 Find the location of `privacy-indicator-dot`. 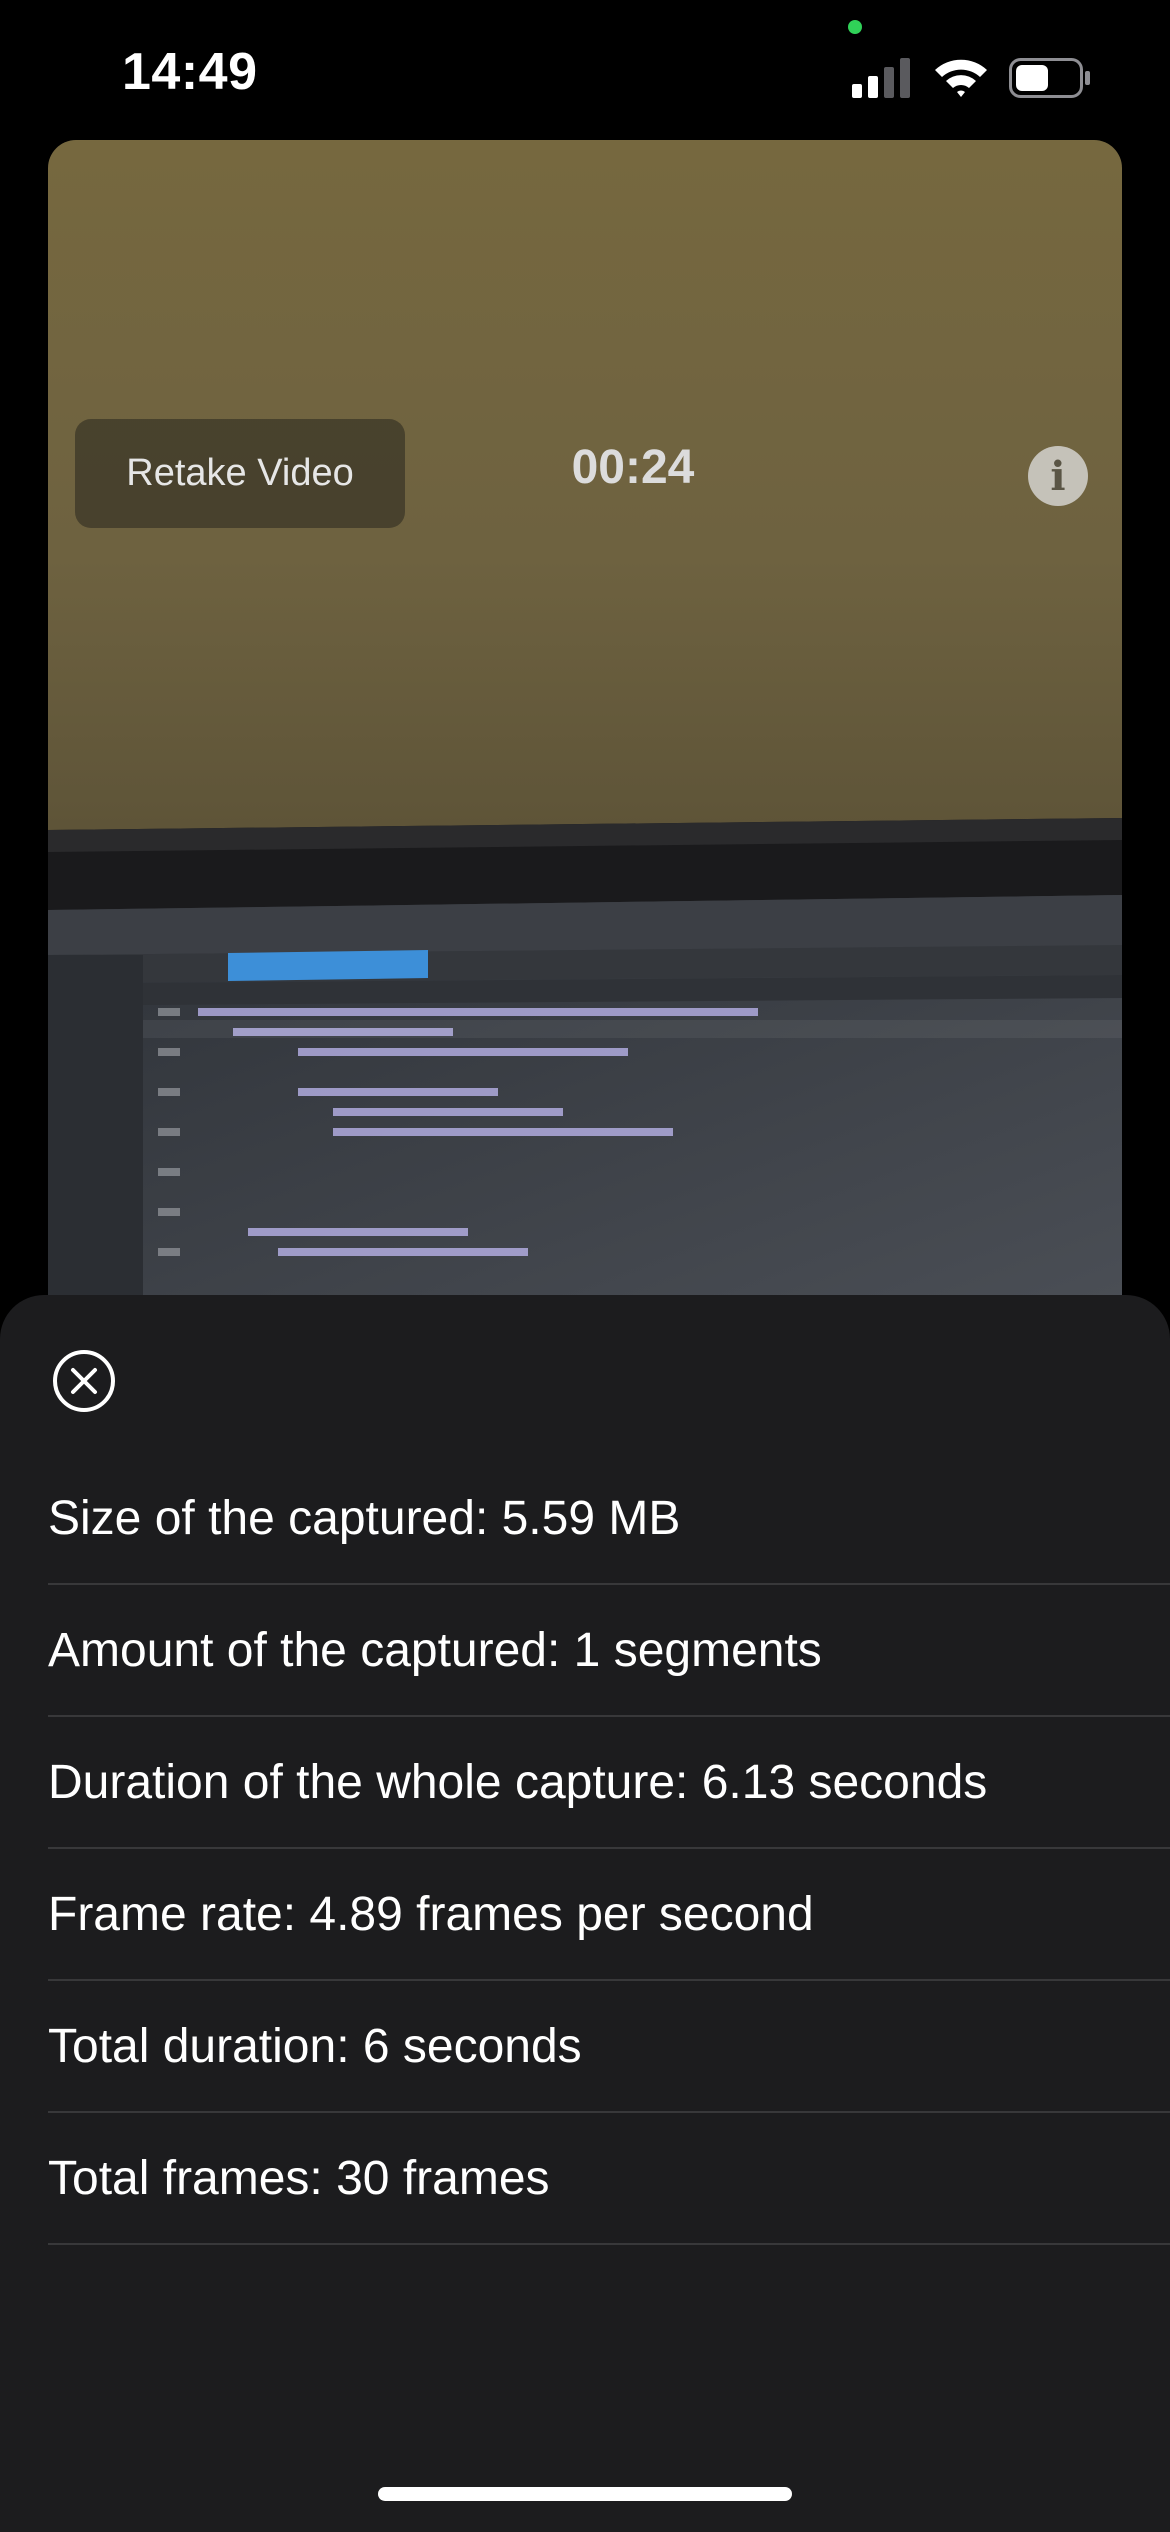

privacy-indicator-dot is located at coordinates (855, 27).